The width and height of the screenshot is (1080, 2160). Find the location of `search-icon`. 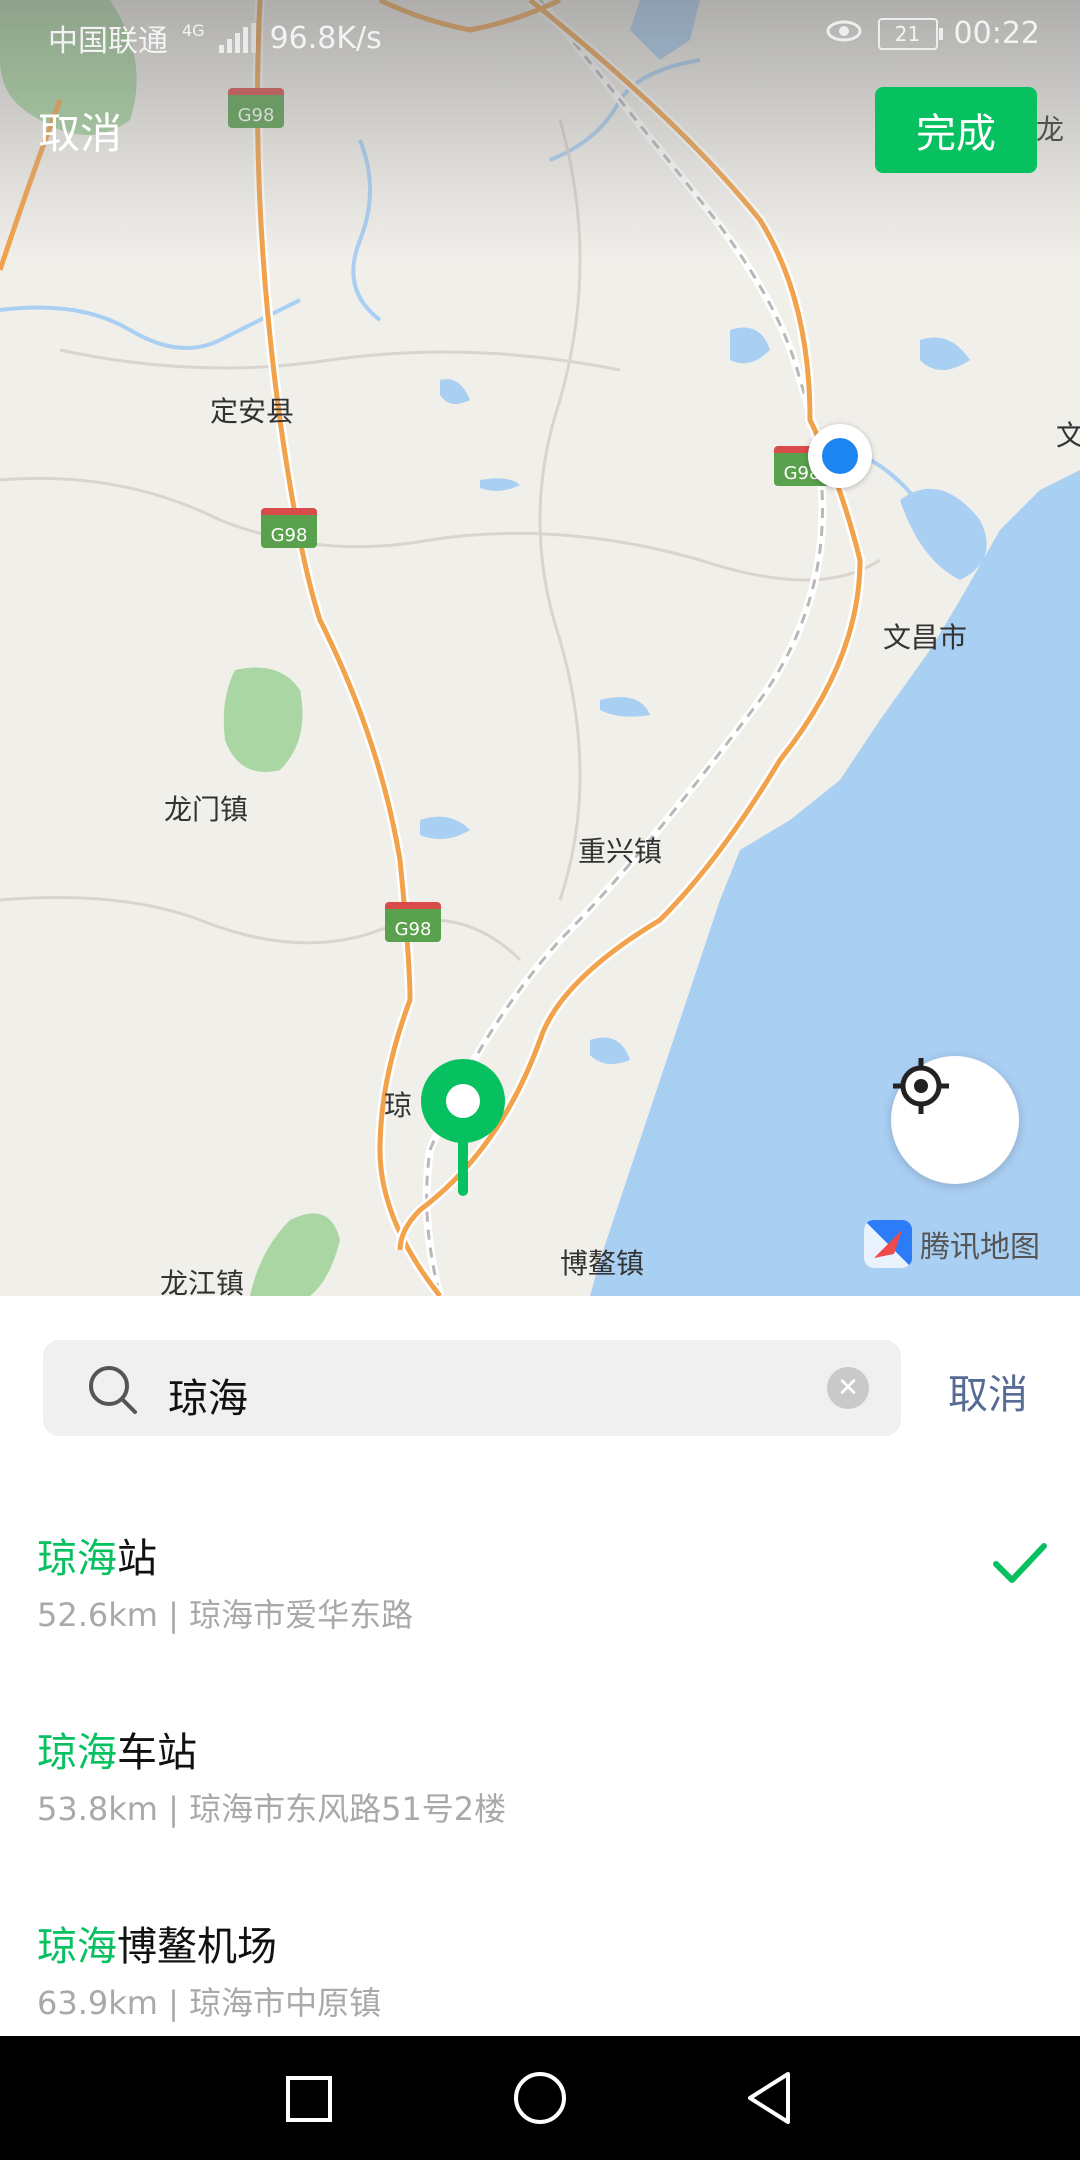

search-icon is located at coordinates (113, 1390).